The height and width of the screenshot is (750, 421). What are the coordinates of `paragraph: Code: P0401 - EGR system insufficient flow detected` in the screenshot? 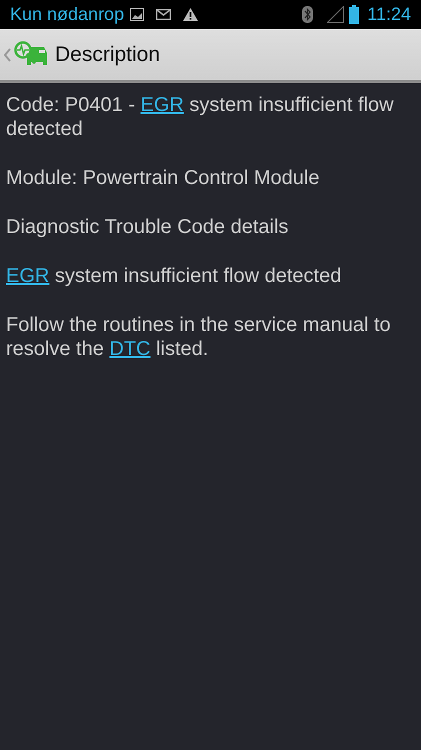 It's located at (200, 117).